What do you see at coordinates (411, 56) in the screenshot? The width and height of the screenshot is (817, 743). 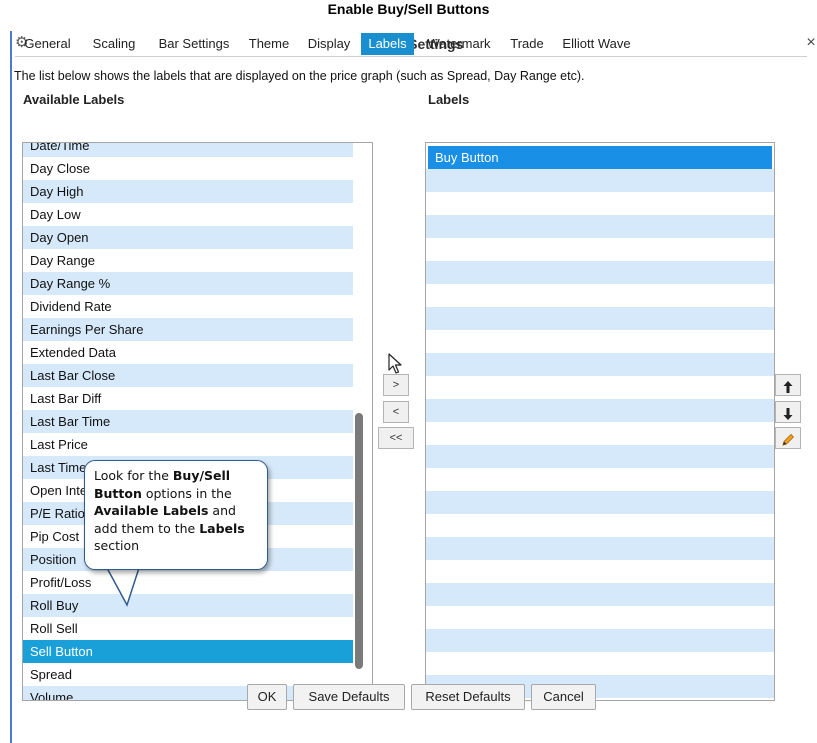 I see `tab-divider` at bounding box center [411, 56].